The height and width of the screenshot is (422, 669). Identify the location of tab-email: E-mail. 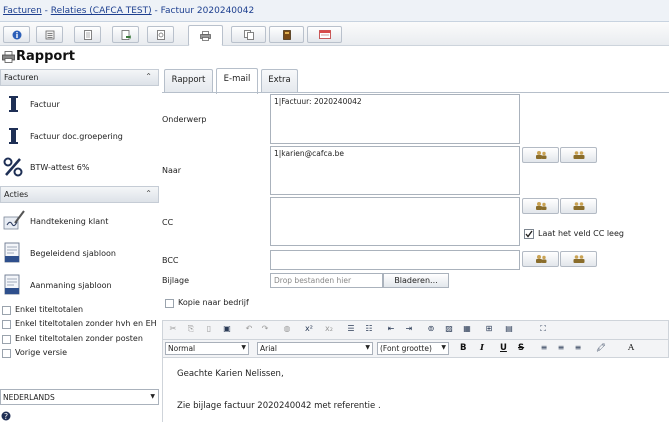
(237, 81).